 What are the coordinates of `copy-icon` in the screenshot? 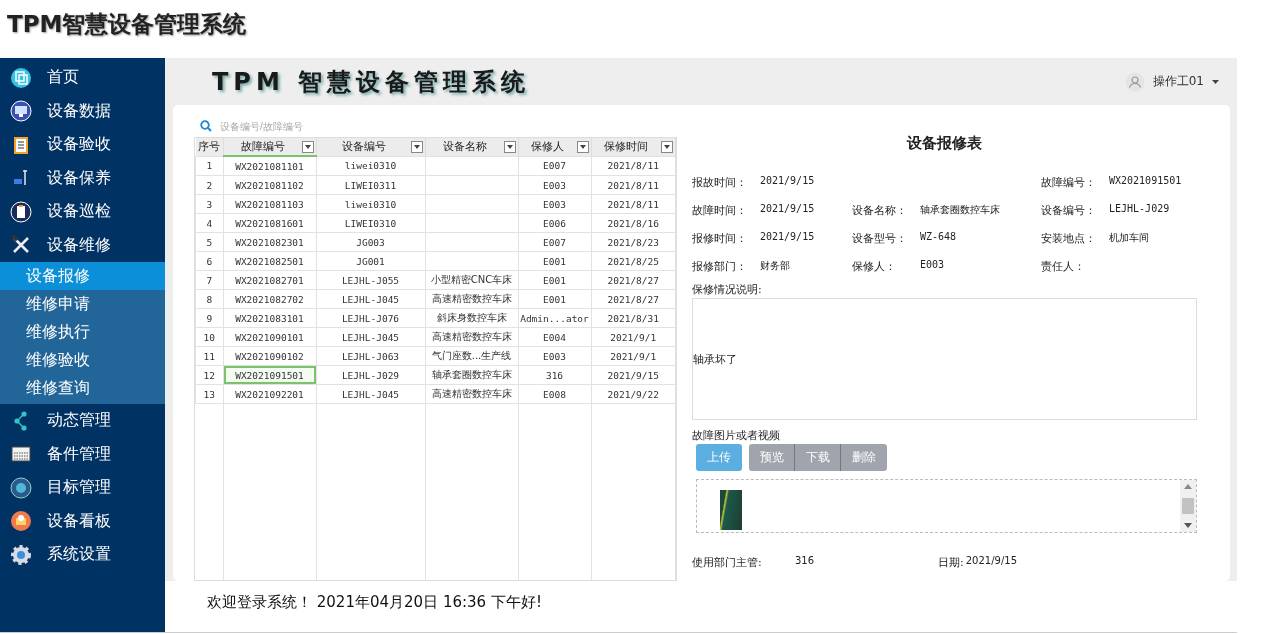 It's located at (21, 77).